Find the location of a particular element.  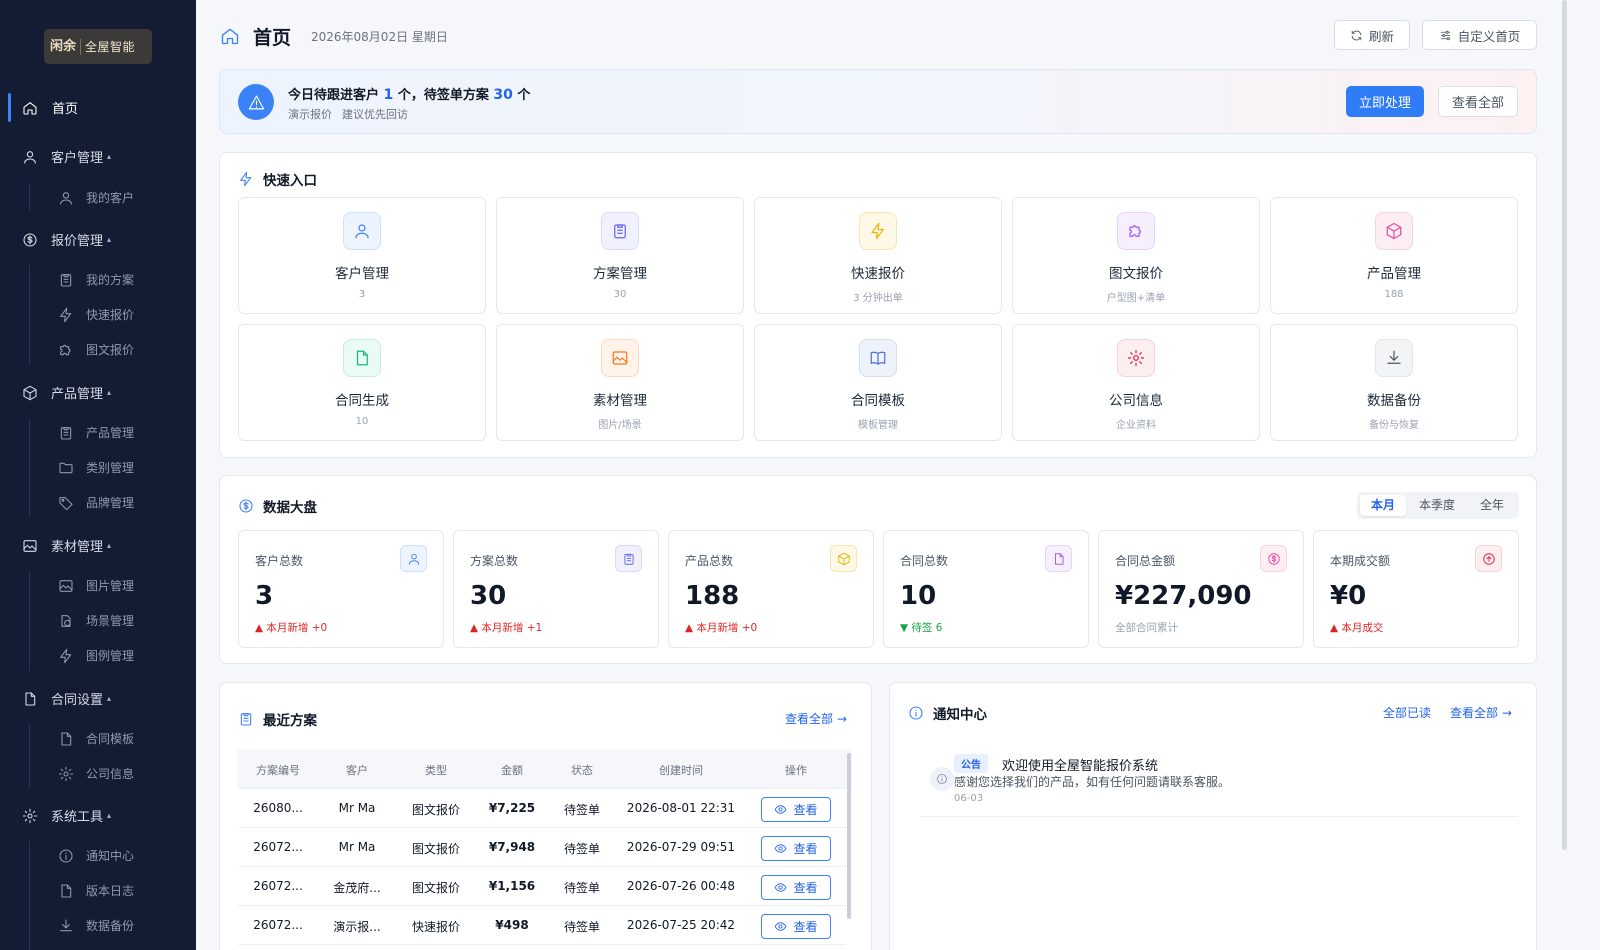

mark-all-read-link: 全部已读 is located at coordinates (1407, 712).